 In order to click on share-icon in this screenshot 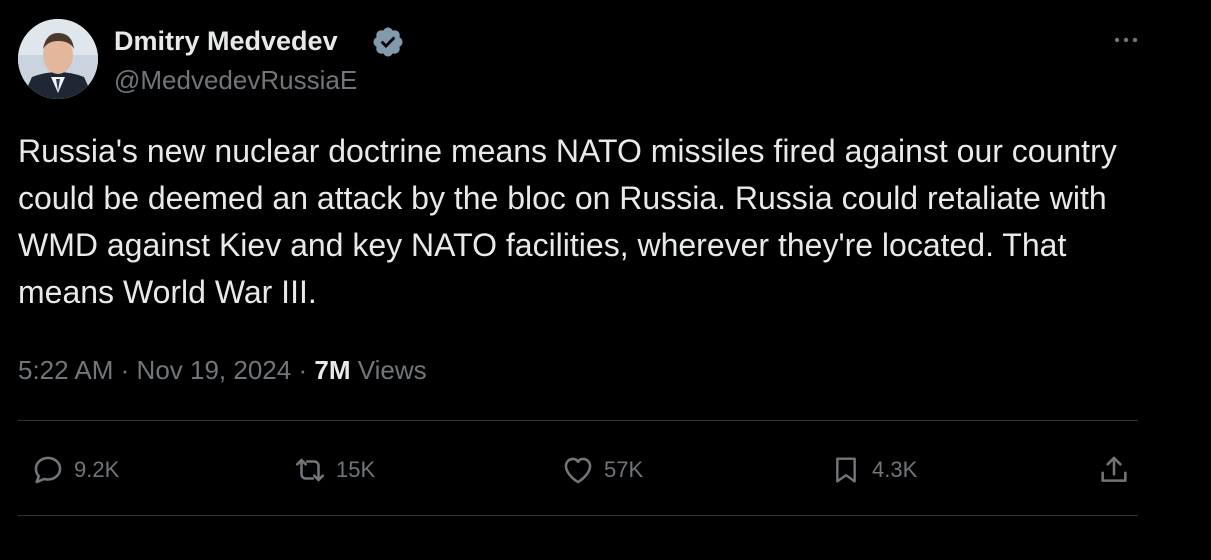, I will do `click(1114, 470)`.